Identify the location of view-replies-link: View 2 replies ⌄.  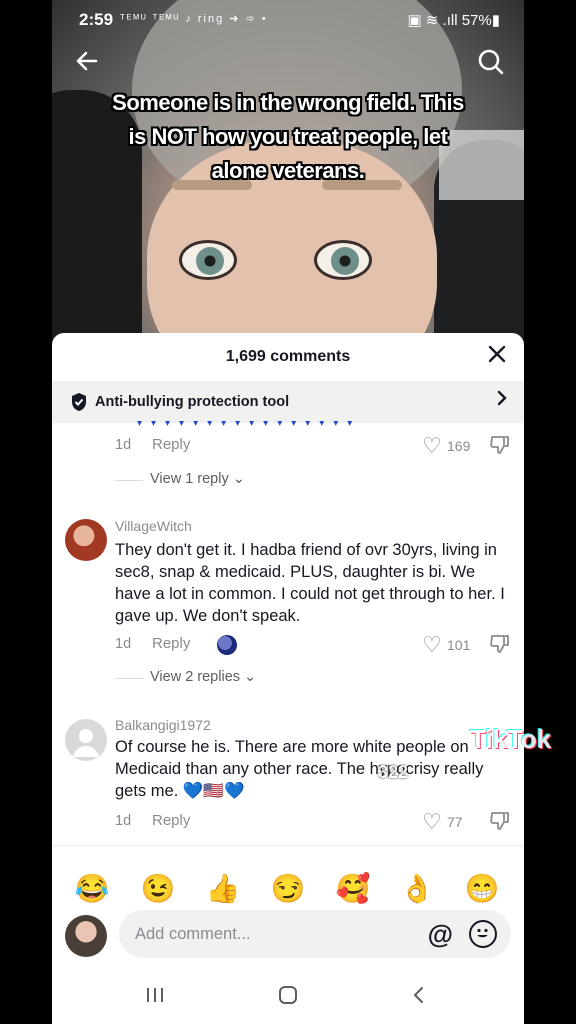
(203, 677).